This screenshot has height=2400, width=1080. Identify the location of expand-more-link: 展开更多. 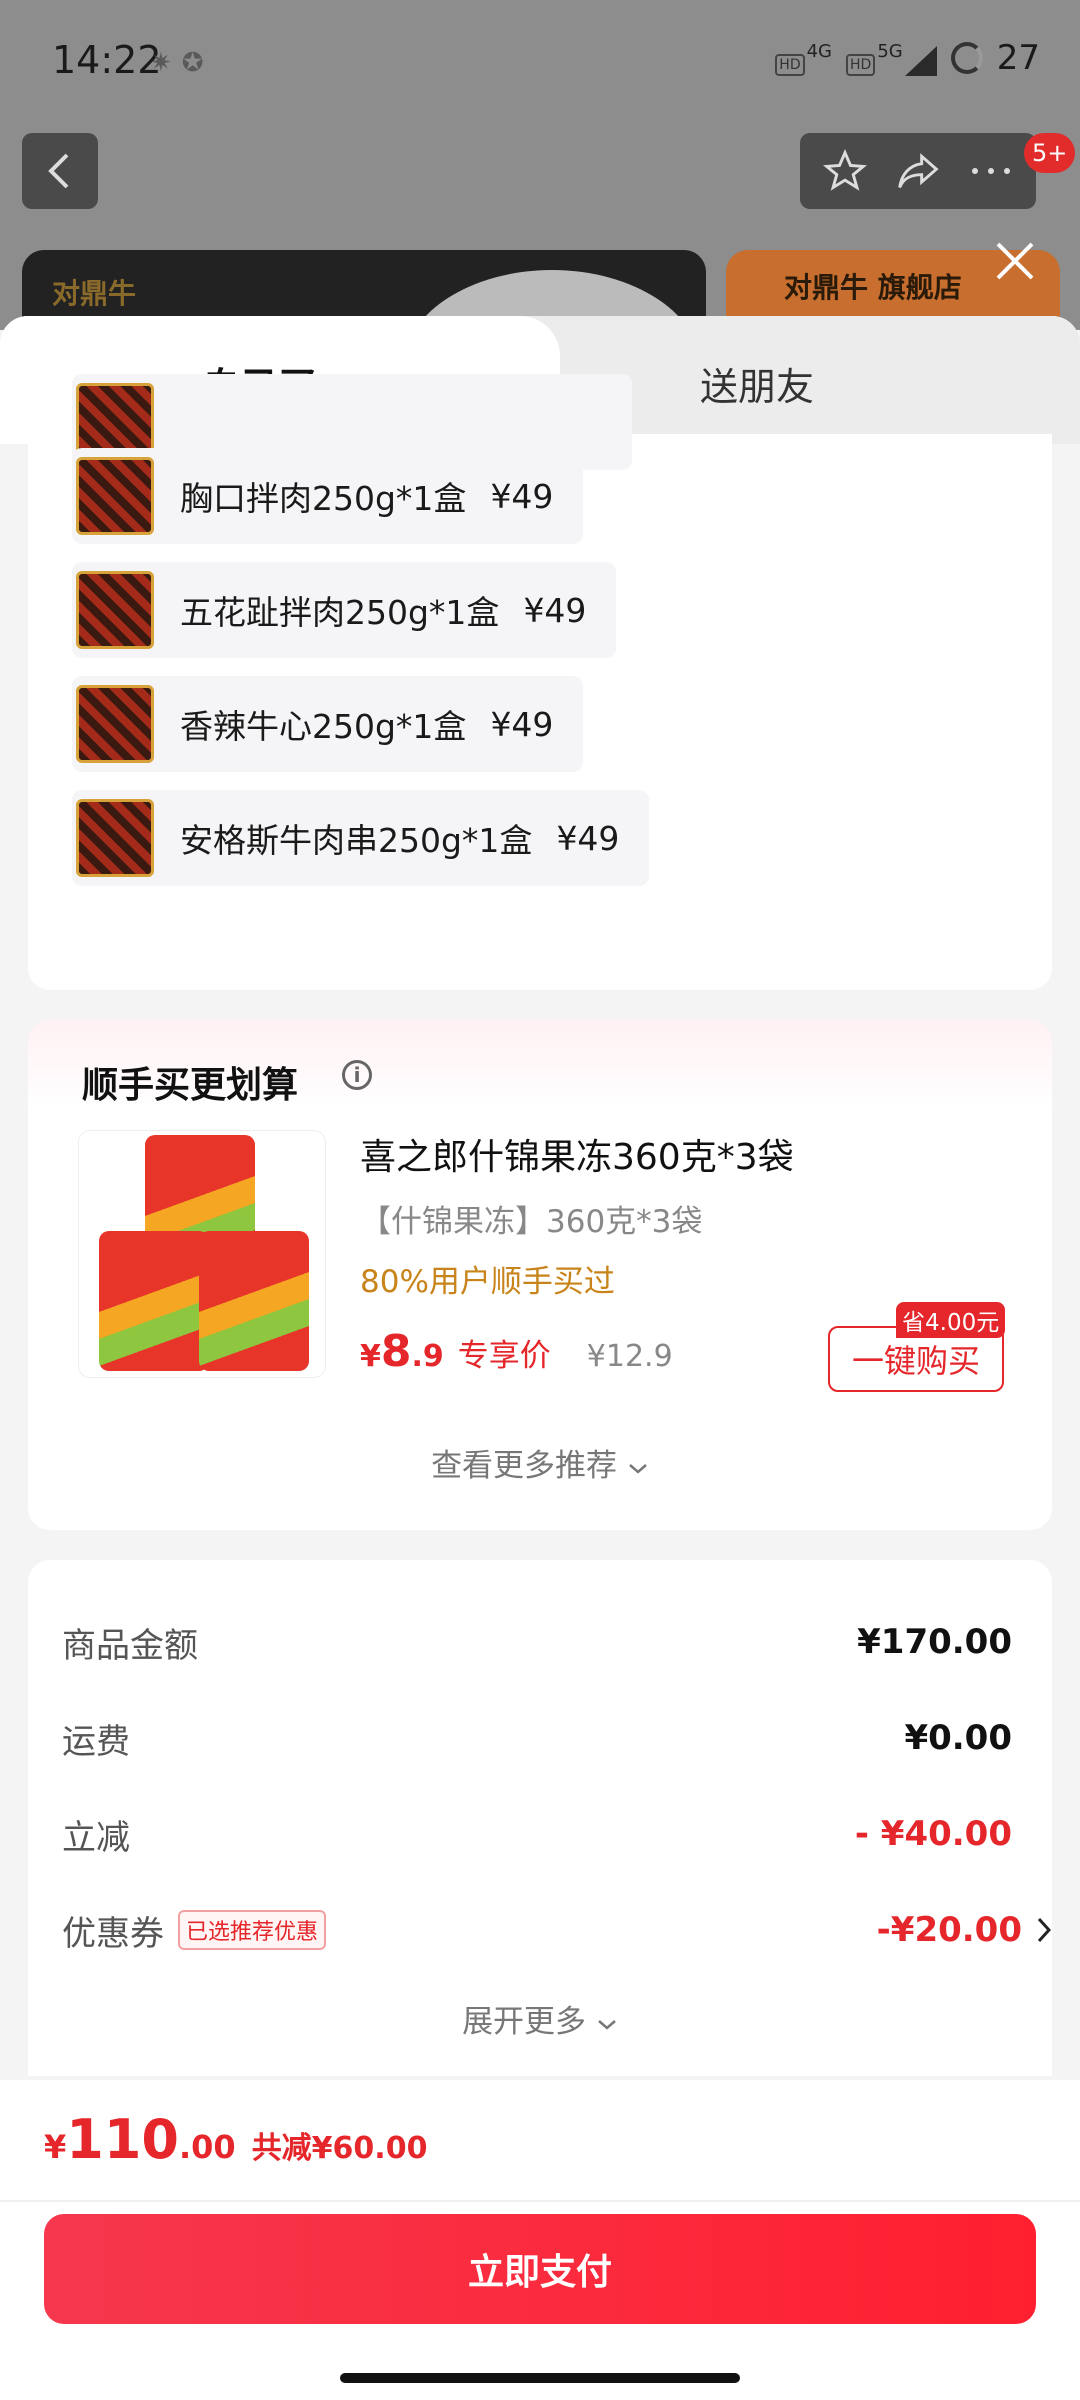
(540, 2018).